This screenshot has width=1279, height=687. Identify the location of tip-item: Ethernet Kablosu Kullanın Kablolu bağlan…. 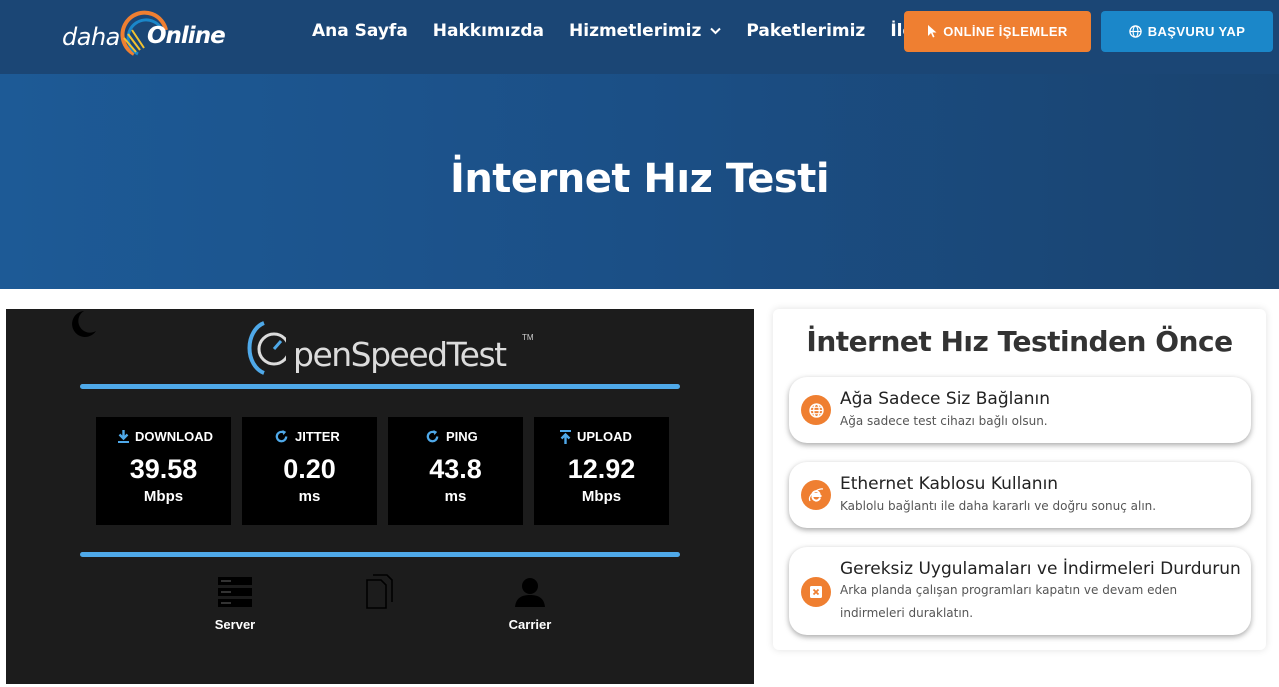
(1020, 495).